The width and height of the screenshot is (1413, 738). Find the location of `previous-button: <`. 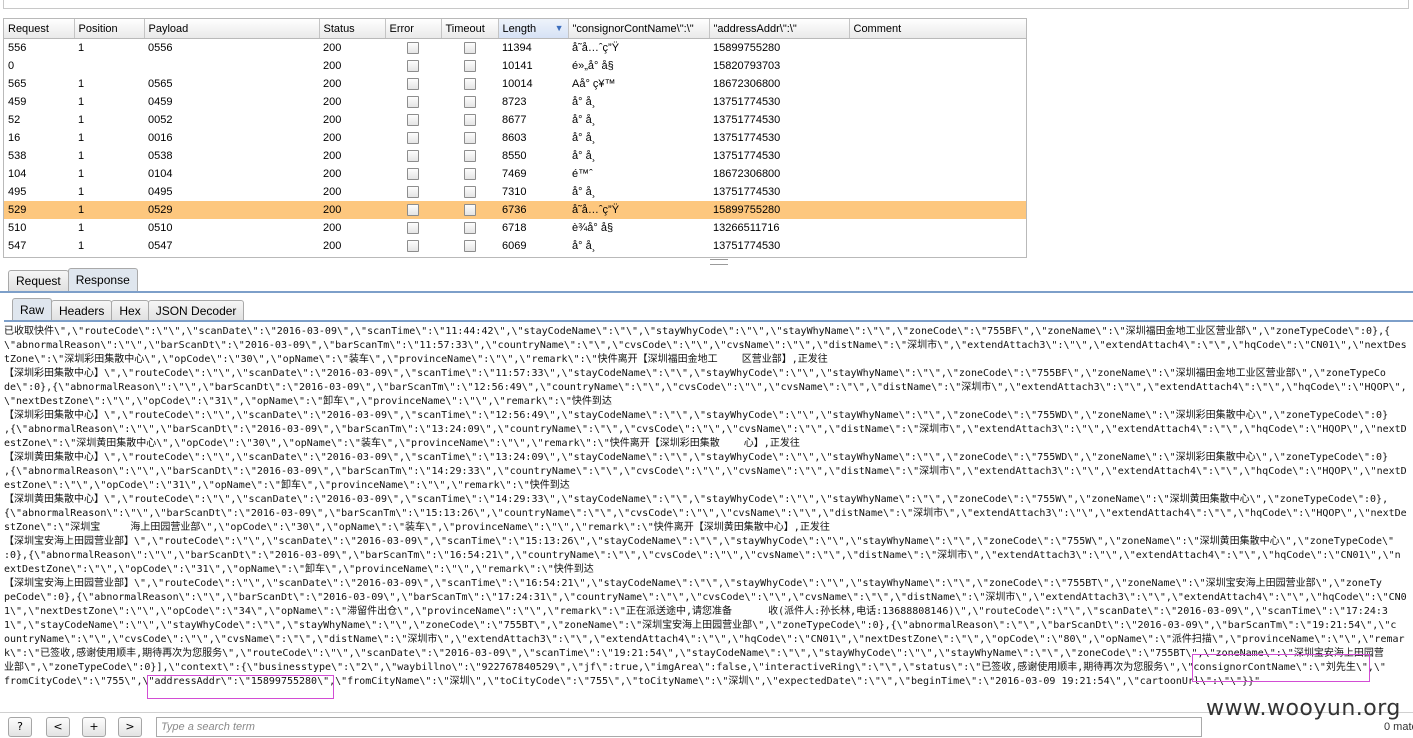

previous-button: < is located at coordinates (58, 727).